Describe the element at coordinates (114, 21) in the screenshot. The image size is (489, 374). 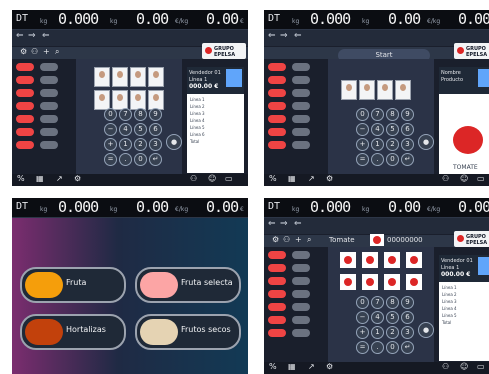
I see `kg-unit: kg` at that location.